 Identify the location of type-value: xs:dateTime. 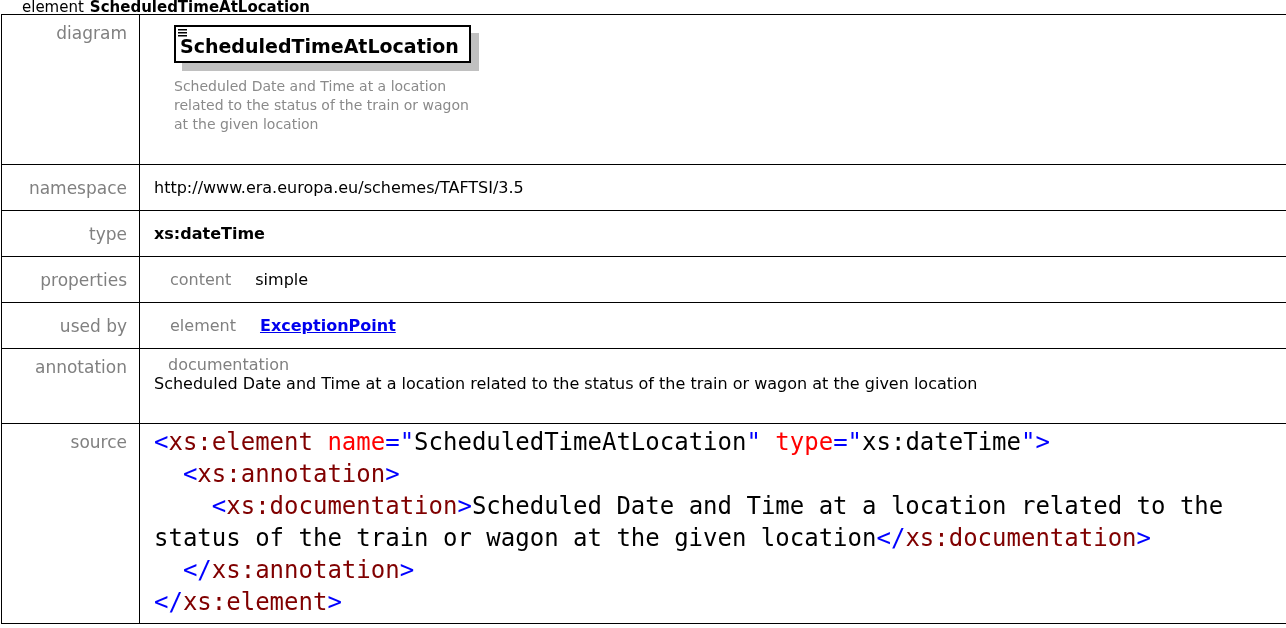
(209, 233).